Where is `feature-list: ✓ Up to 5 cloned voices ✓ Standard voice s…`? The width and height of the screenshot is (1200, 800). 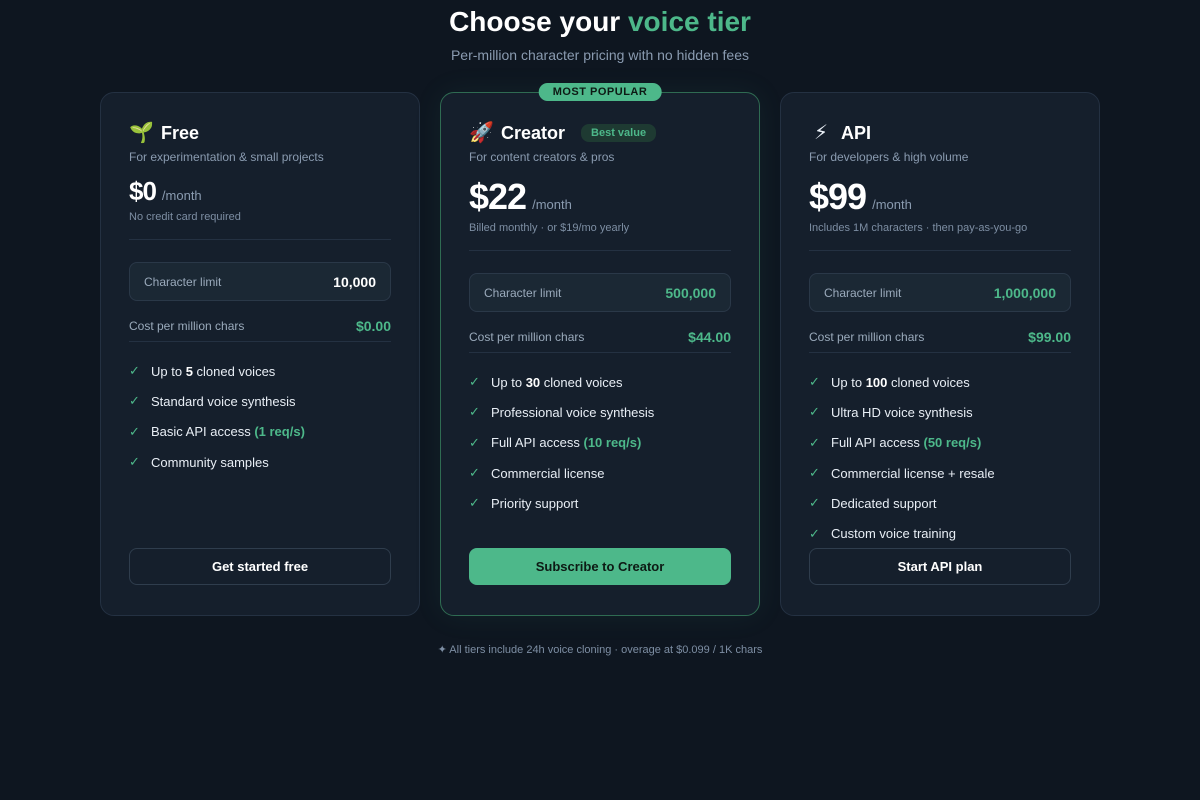 feature-list: ✓ Up to 5 cloned voices ✓ Standard voice s… is located at coordinates (260, 416).